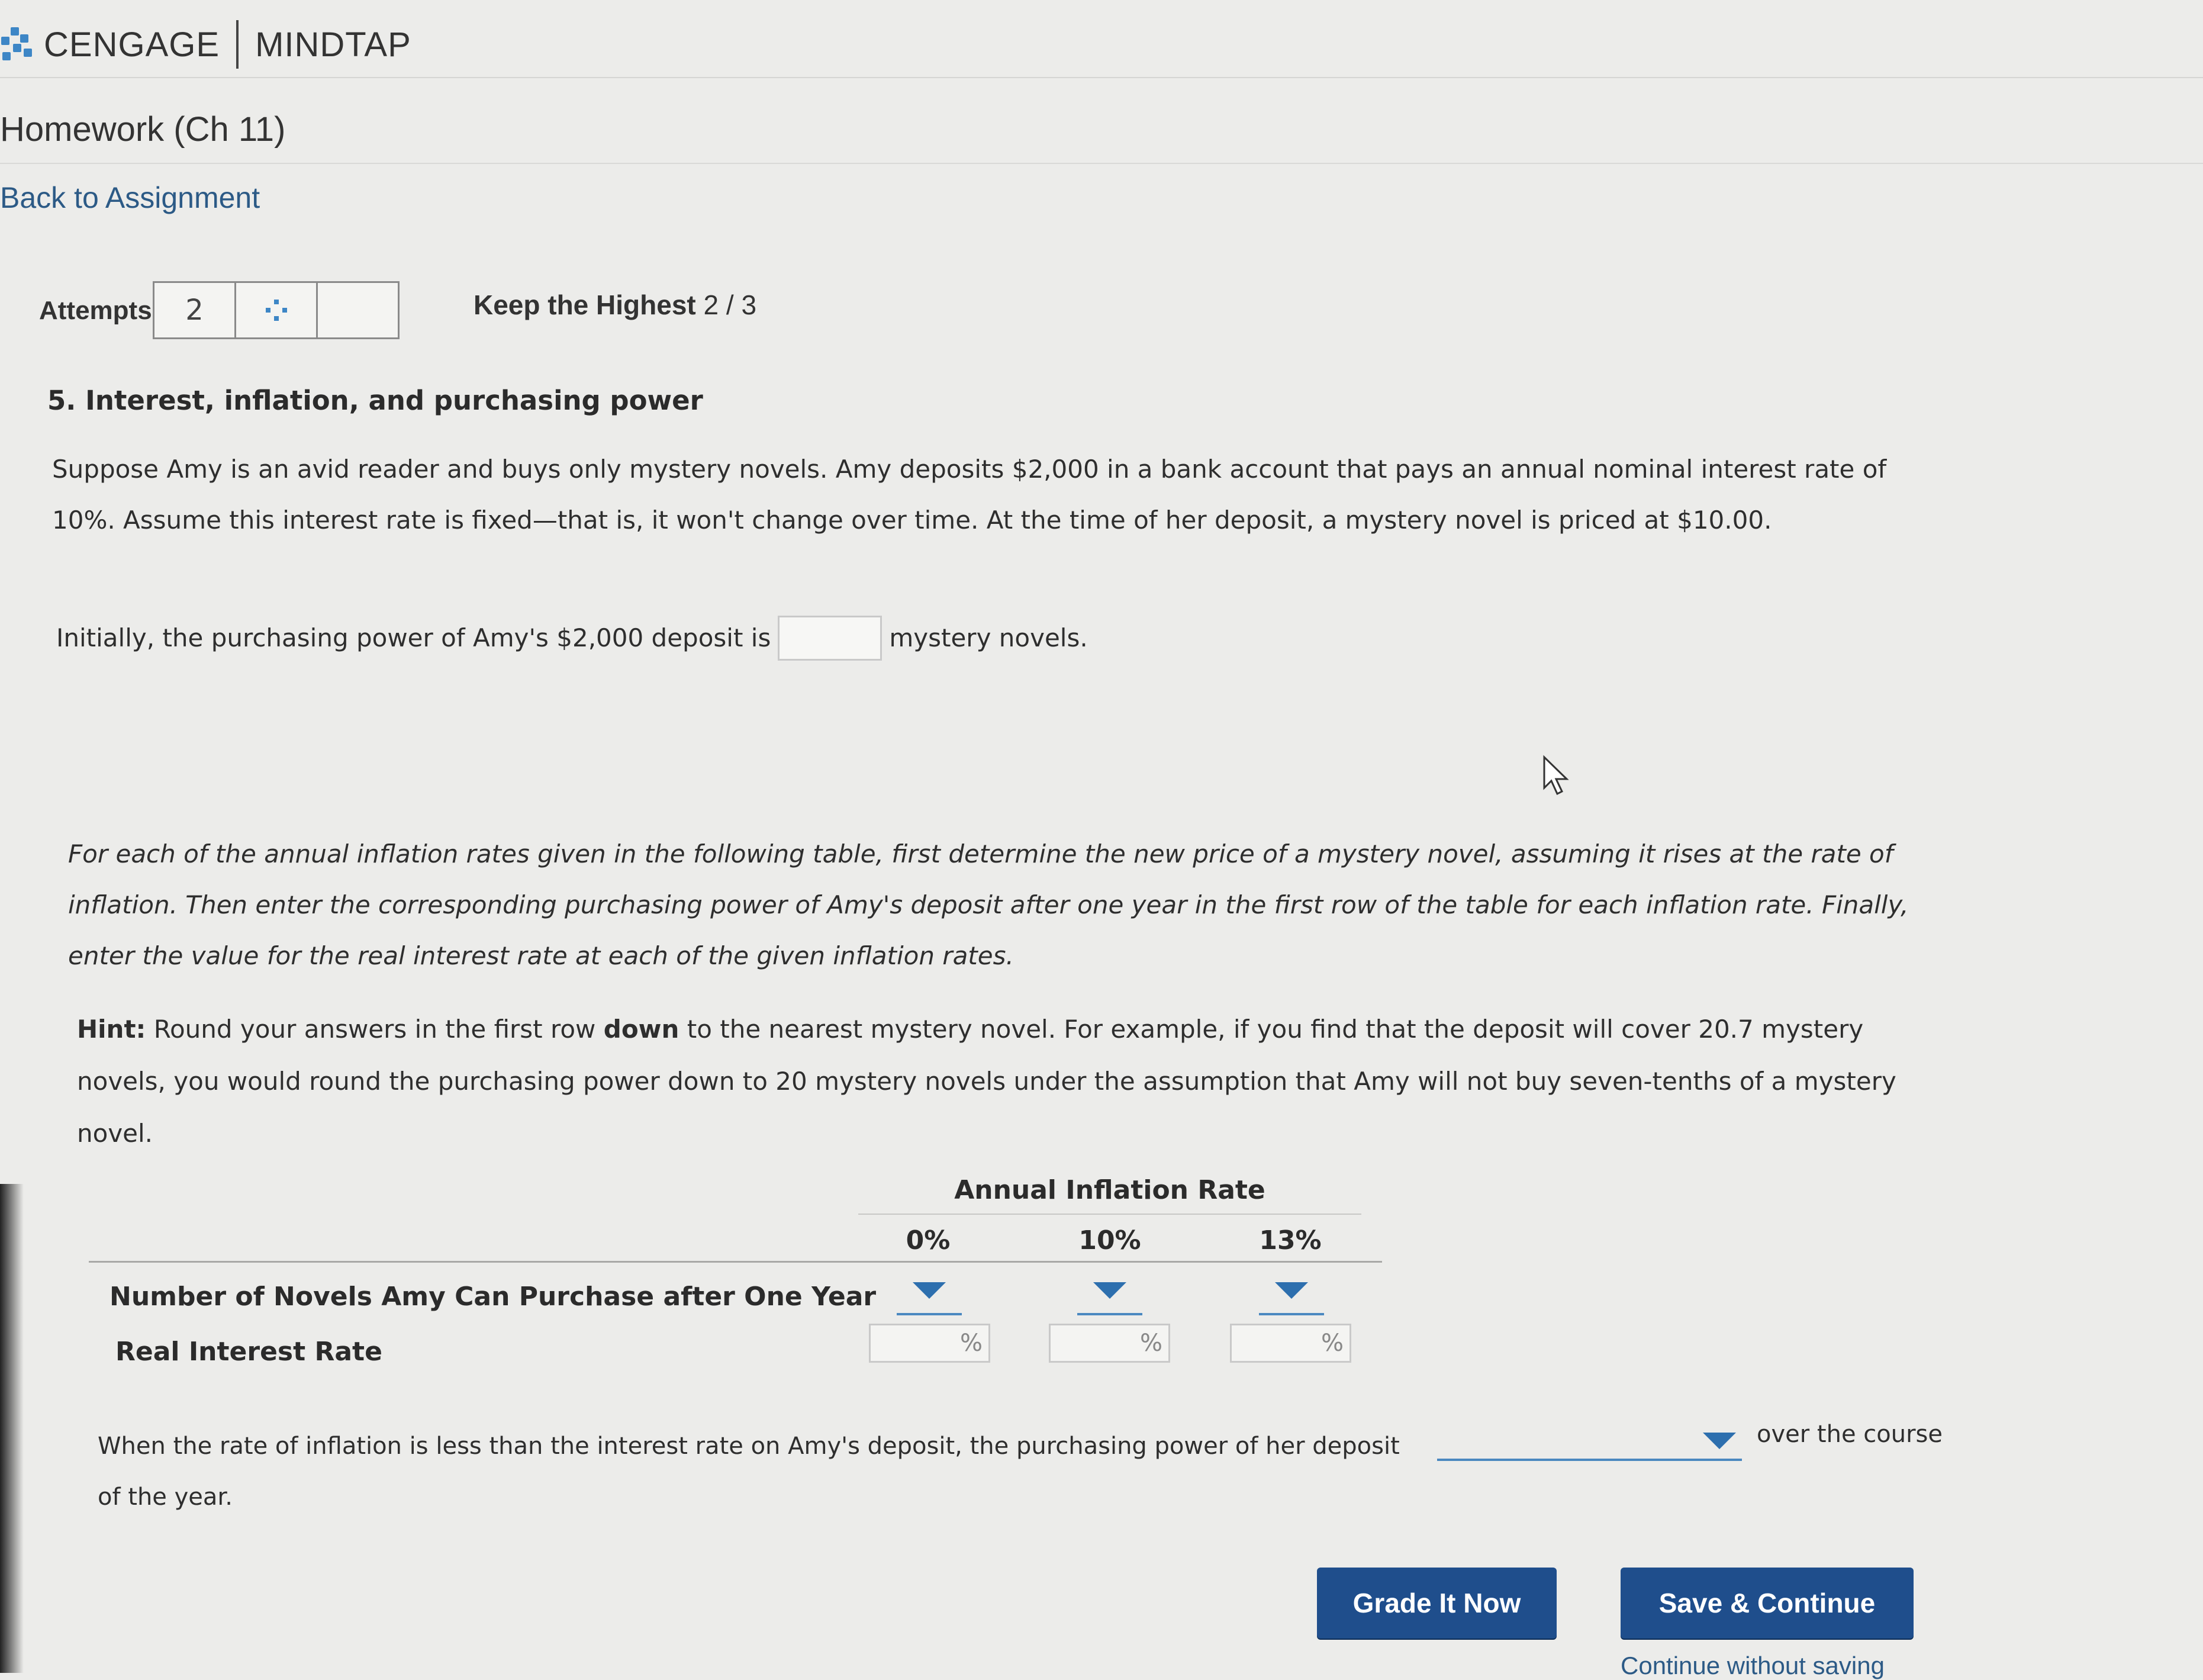 The width and height of the screenshot is (2203, 1680). What do you see at coordinates (1109, 1241) in the screenshot?
I see `column-header-10pct: 10%` at bounding box center [1109, 1241].